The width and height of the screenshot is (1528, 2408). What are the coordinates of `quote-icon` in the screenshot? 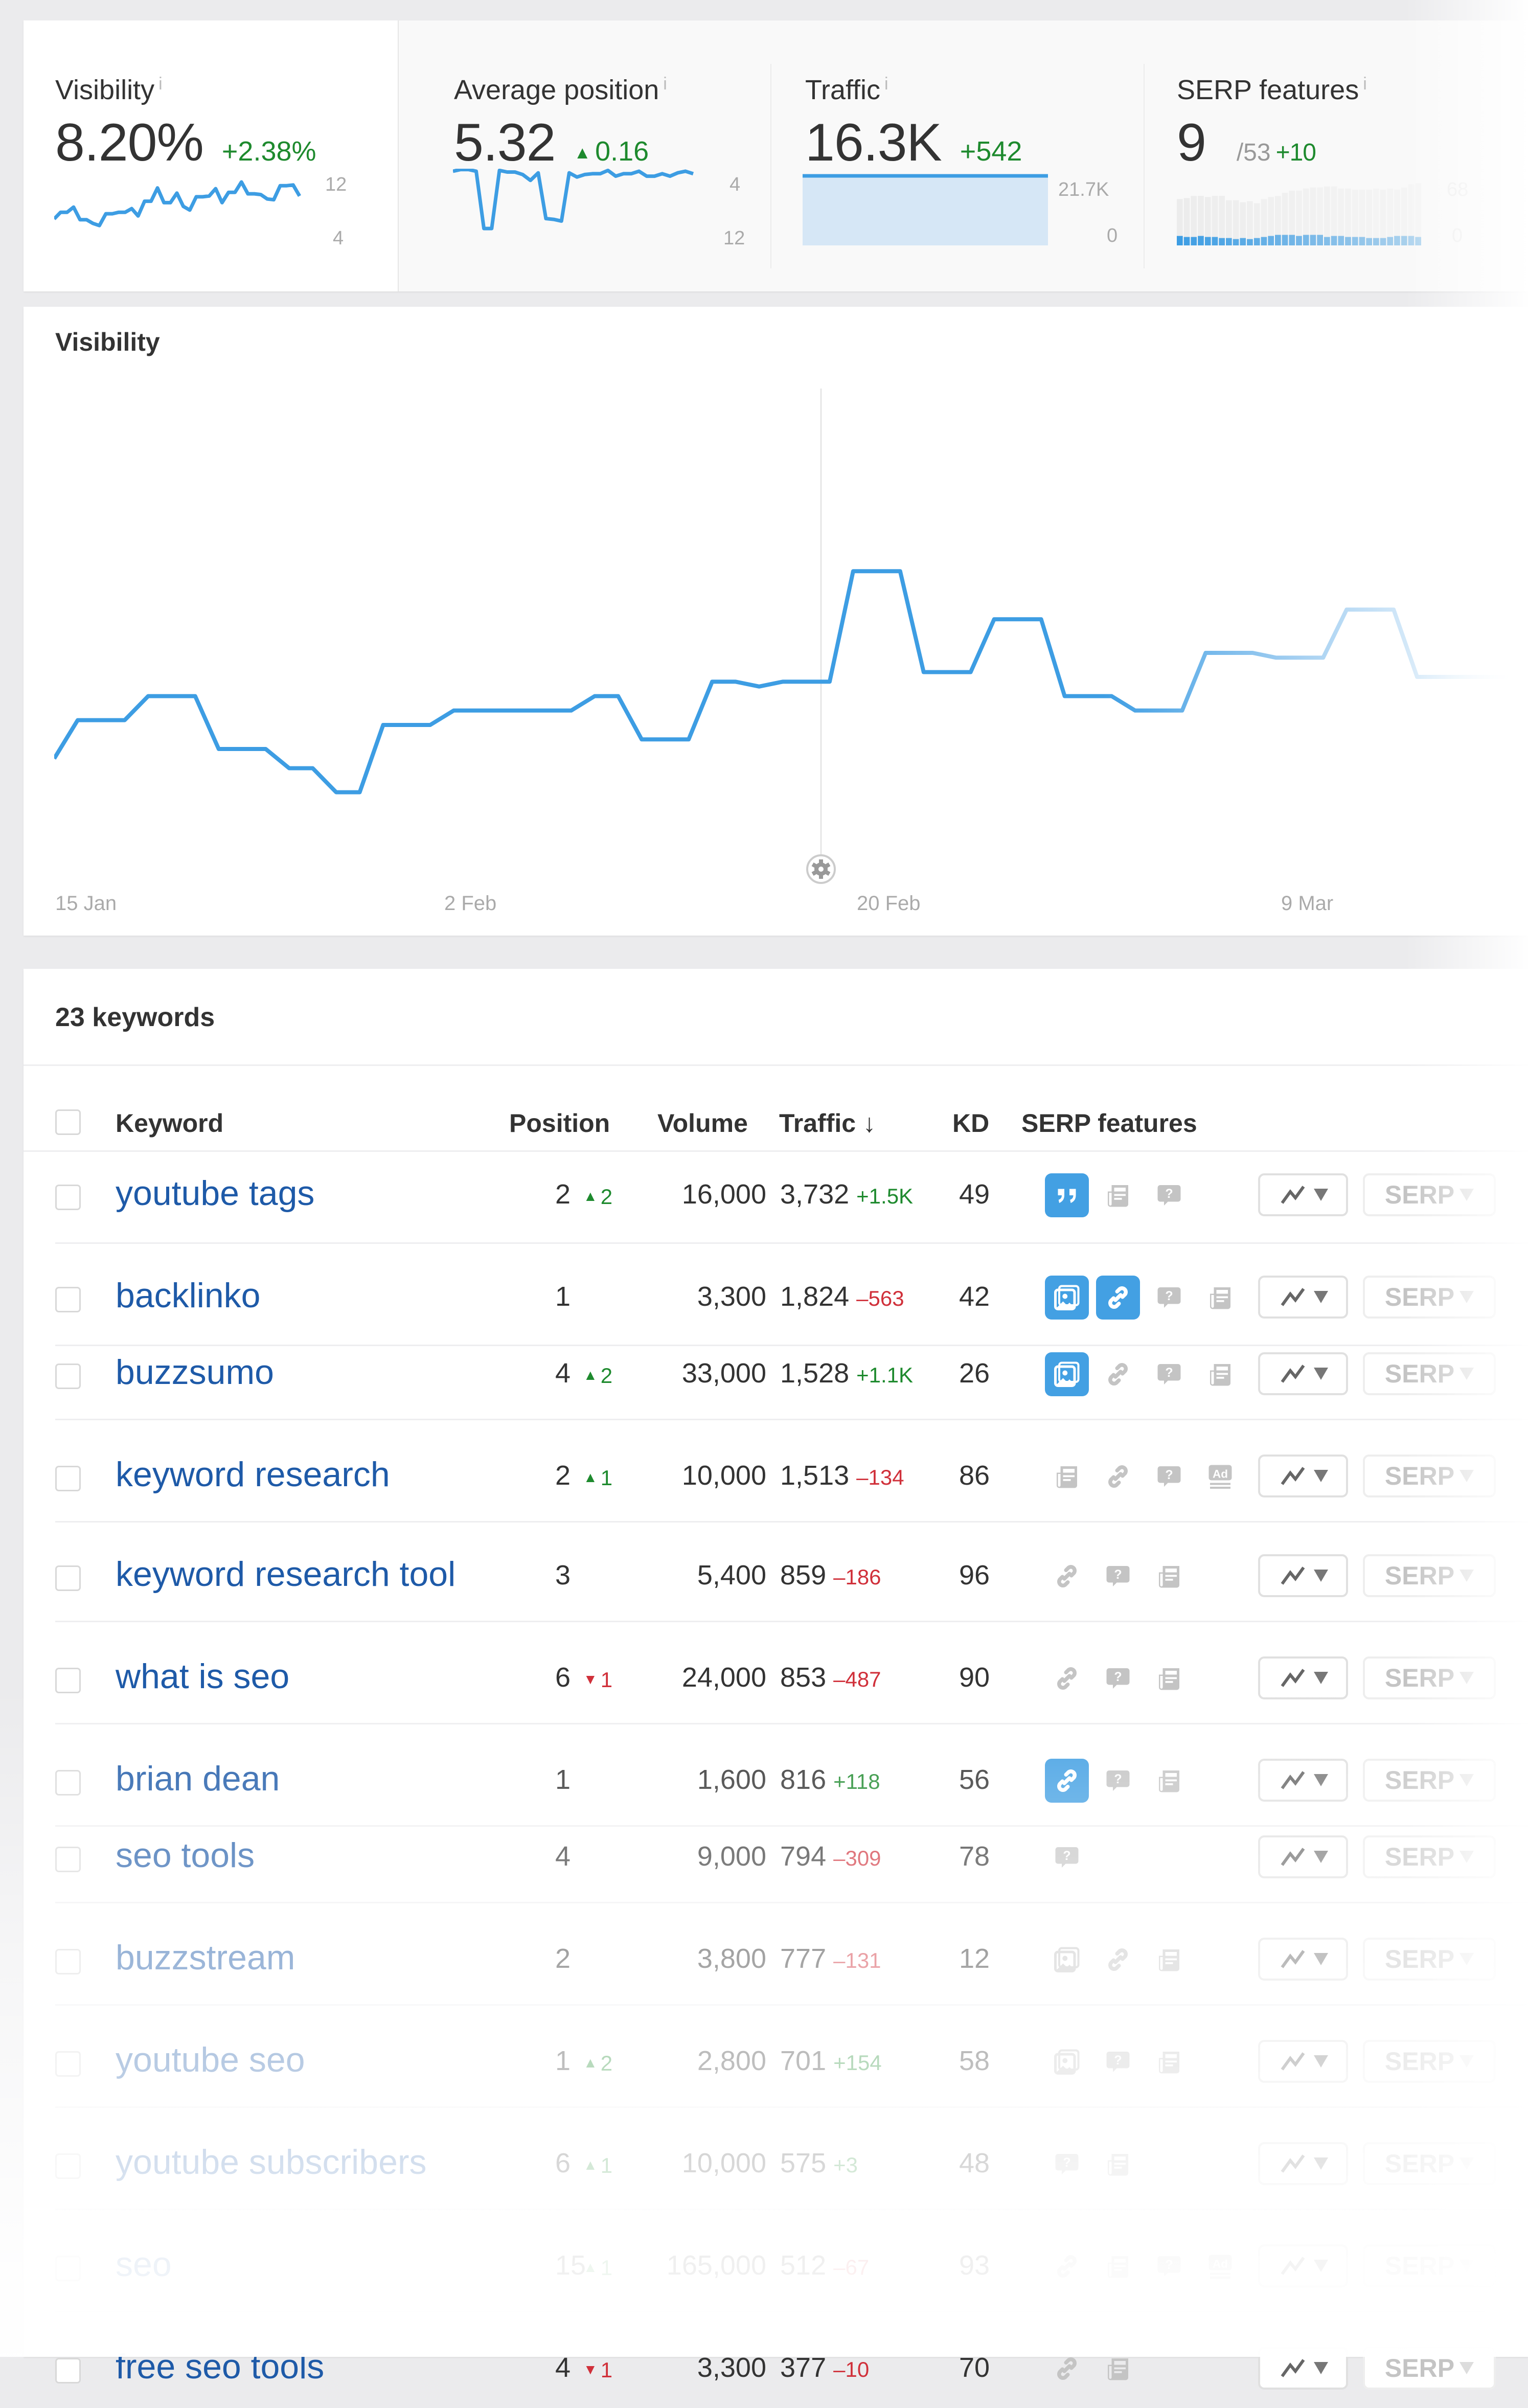 It's located at (1067, 1195).